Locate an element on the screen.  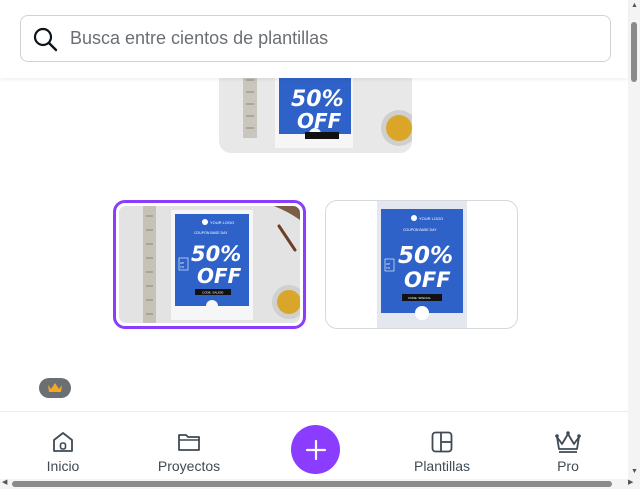
search-box is located at coordinates (315, 38).